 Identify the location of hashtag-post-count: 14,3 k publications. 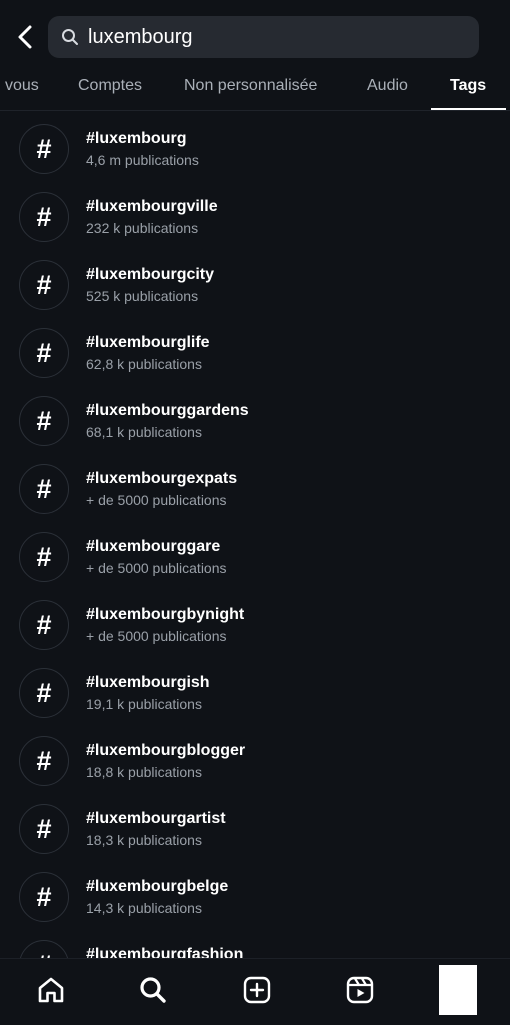
(144, 908).